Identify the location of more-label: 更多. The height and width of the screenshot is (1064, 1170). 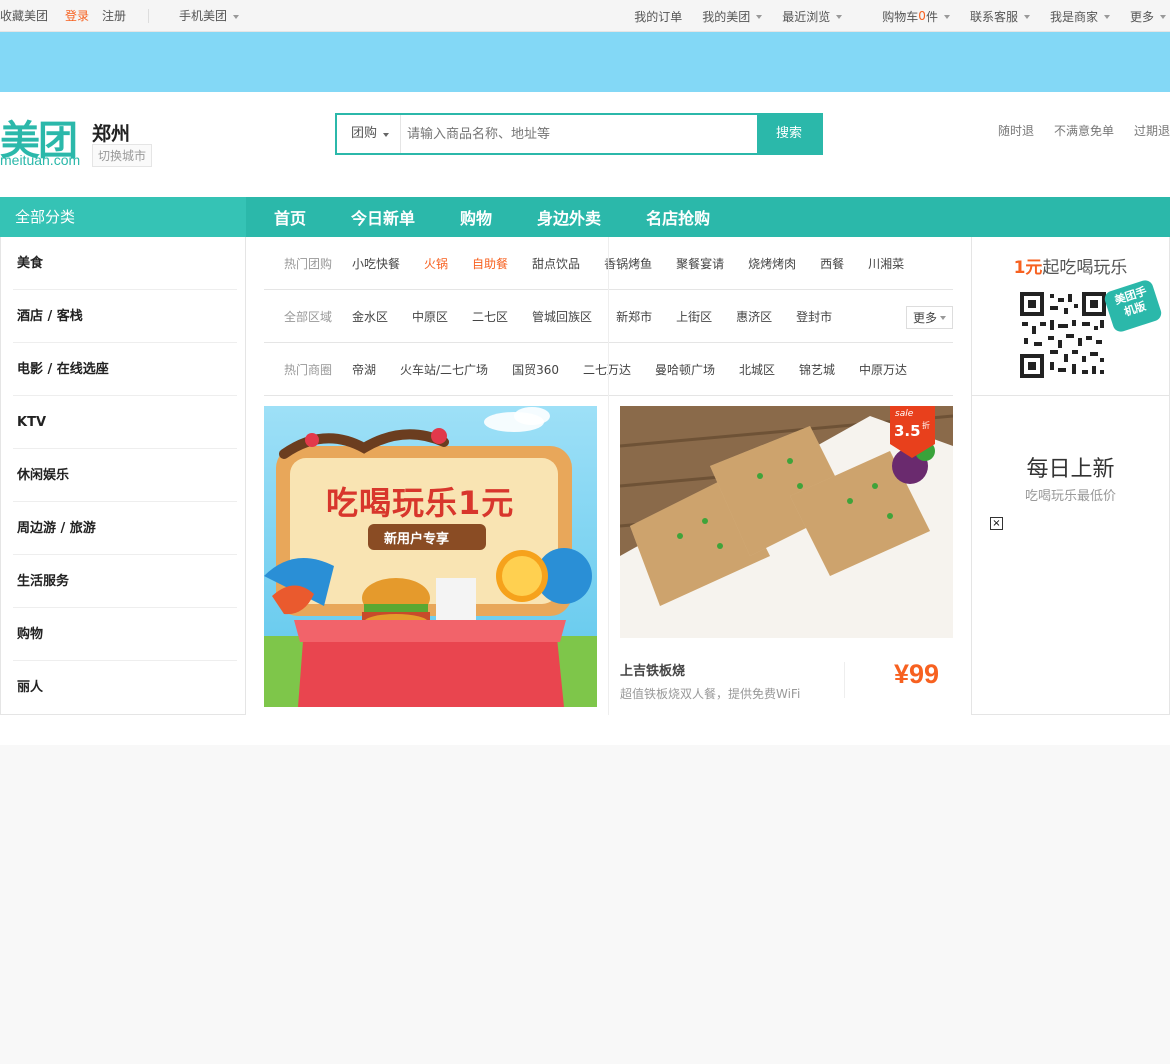
(1141, 16).